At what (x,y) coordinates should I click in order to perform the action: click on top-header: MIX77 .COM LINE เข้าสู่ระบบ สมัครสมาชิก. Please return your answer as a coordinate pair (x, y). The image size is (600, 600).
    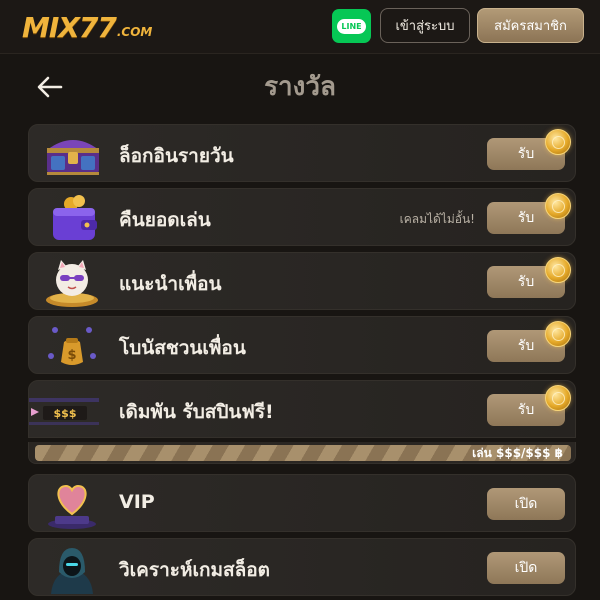
    Looking at the image, I should click on (300, 27).